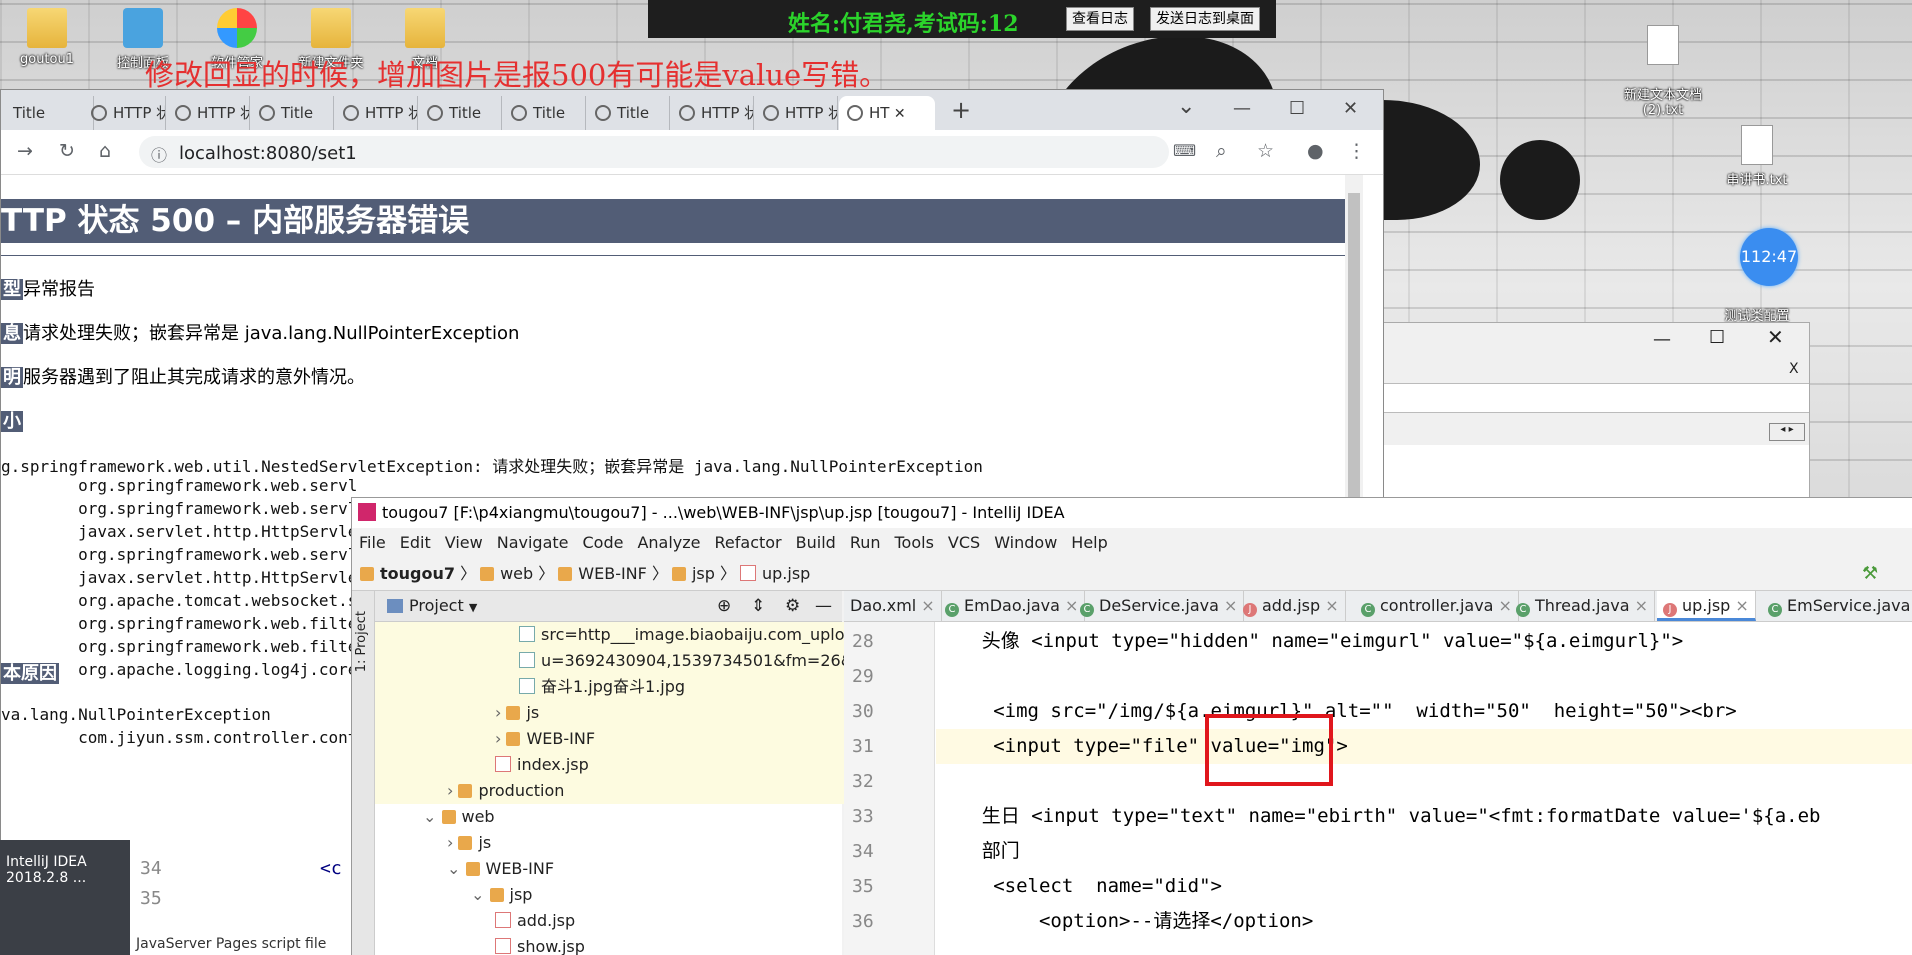 The image size is (1912, 955). What do you see at coordinates (1297, 108) in the screenshot?
I see `browser-maximize-icon: ☐` at bounding box center [1297, 108].